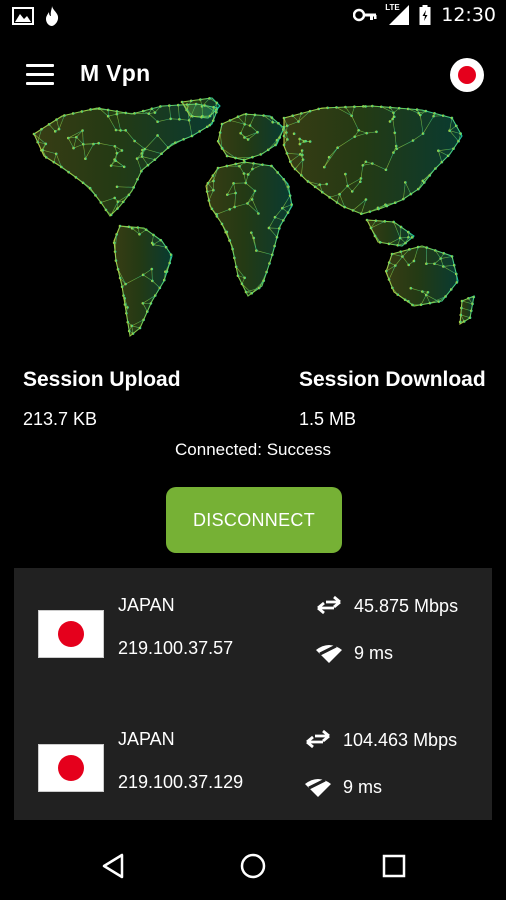 The width and height of the screenshot is (506, 900). What do you see at coordinates (425, 15) in the screenshot?
I see `battery-icon` at bounding box center [425, 15].